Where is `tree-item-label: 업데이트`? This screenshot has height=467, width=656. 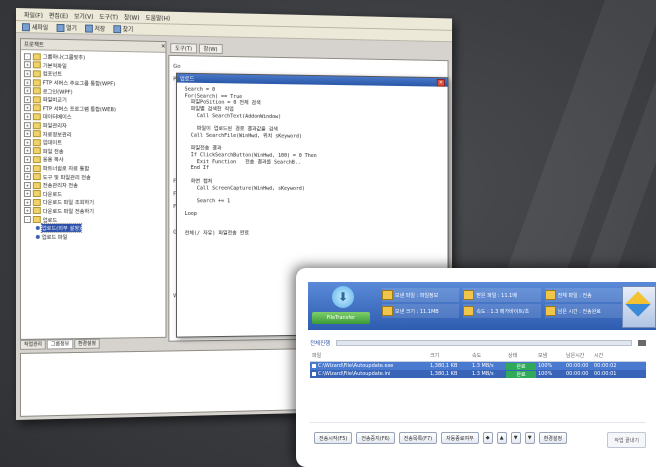
tree-item-label: 업데이트 is located at coordinates (52, 143).